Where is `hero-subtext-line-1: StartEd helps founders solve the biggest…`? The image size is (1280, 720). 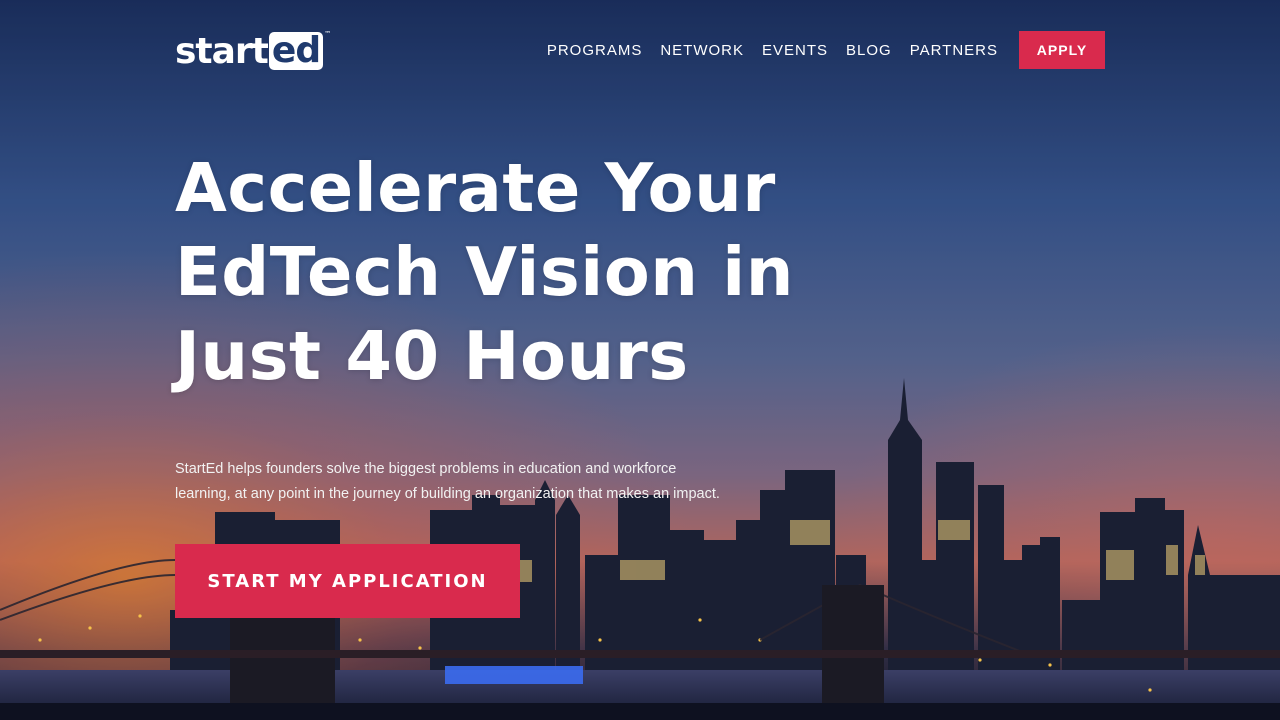
hero-subtext-line-1: StartEd helps founders solve the biggest… is located at coordinates (426, 469).